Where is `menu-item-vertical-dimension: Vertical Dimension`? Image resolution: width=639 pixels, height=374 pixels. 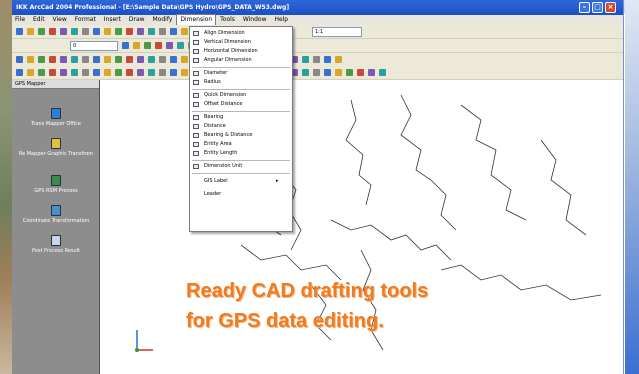
menu-item-vertical-dimension: Vertical Dimension is located at coordinates (241, 42).